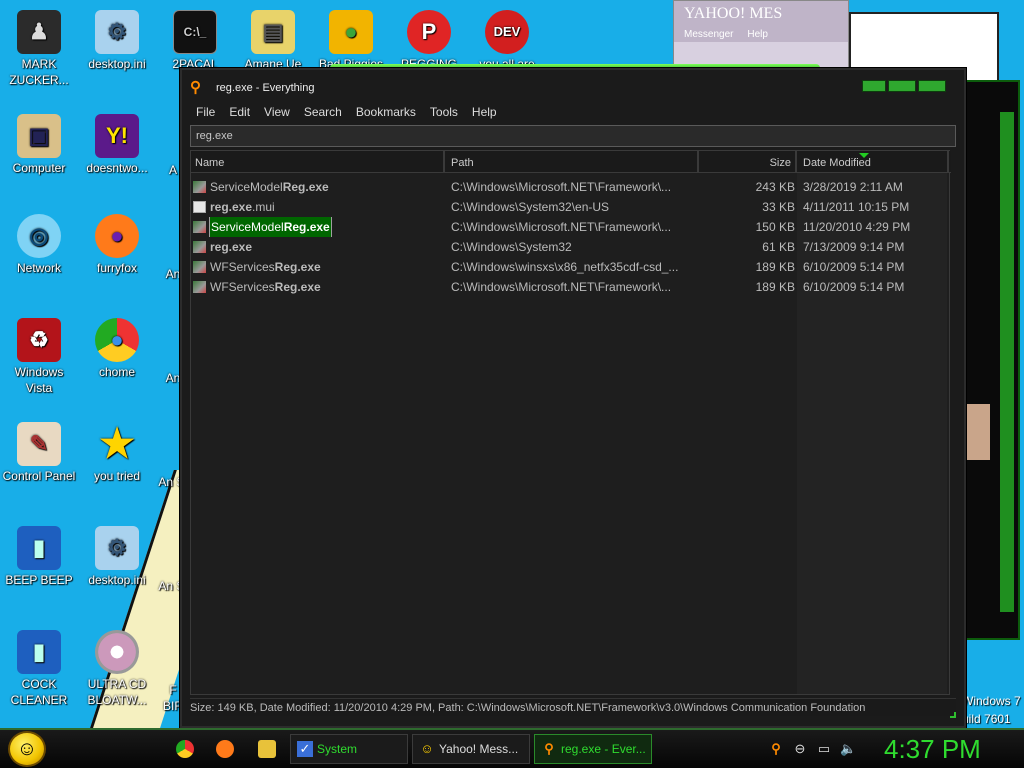 The width and height of the screenshot is (1024, 768). I want to click on file-name-cell: ServiceModelReg.exe, so click(318, 187).